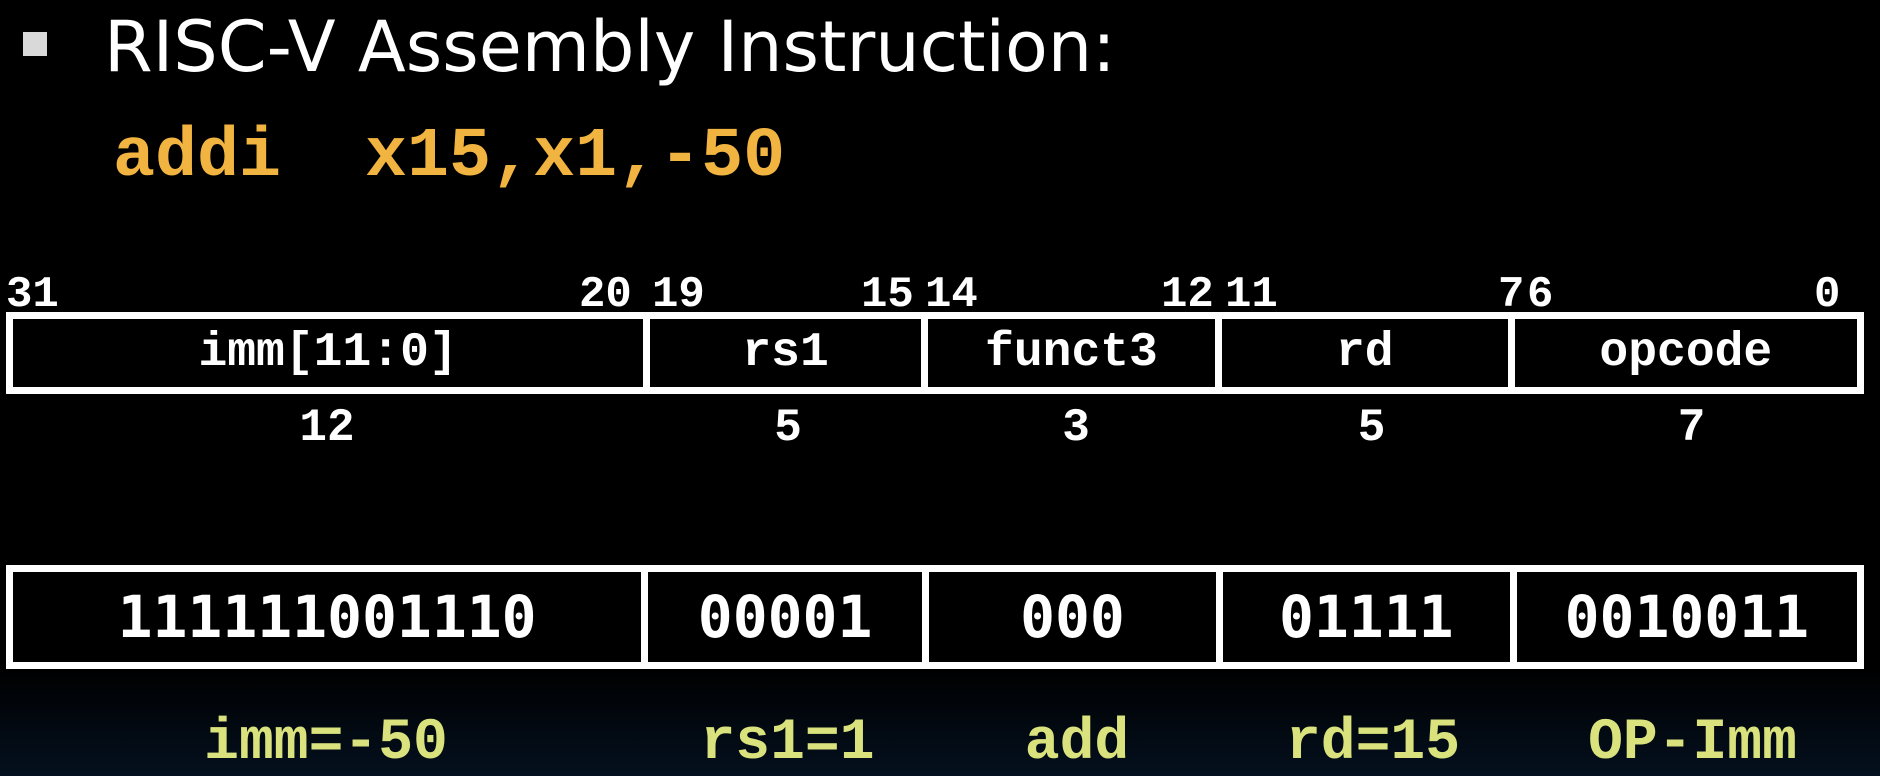 This screenshot has height=776, width=1880. What do you see at coordinates (327, 428) in the screenshot?
I see `width-imm: 12` at bounding box center [327, 428].